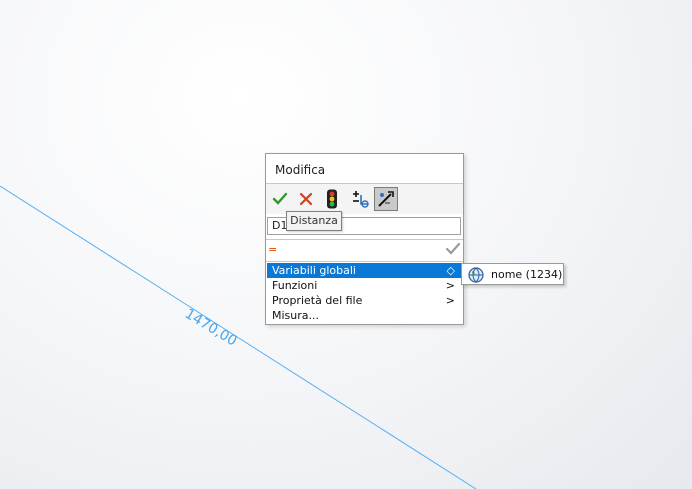 Image resolution: width=692 pixels, height=489 pixels. What do you see at coordinates (476, 275) in the screenshot?
I see `globe-icon` at bounding box center [476, 275].